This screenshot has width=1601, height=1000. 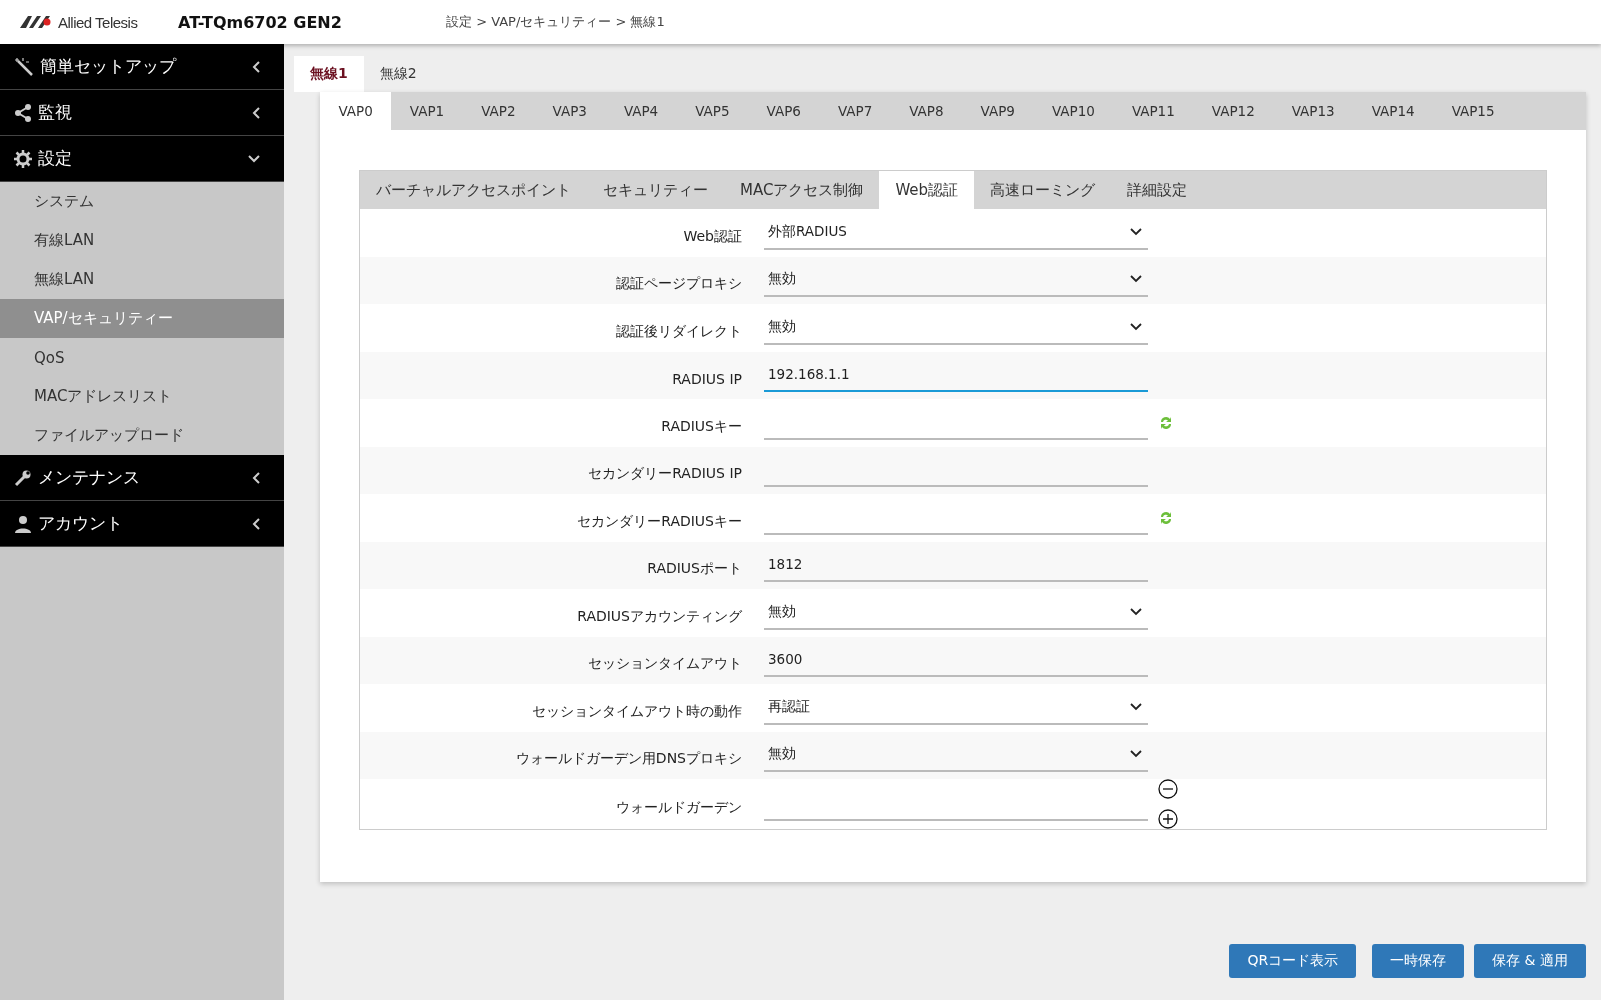 I want to click on field-label: セカンダリーRADIUS IP, so click(x=665, y=474).